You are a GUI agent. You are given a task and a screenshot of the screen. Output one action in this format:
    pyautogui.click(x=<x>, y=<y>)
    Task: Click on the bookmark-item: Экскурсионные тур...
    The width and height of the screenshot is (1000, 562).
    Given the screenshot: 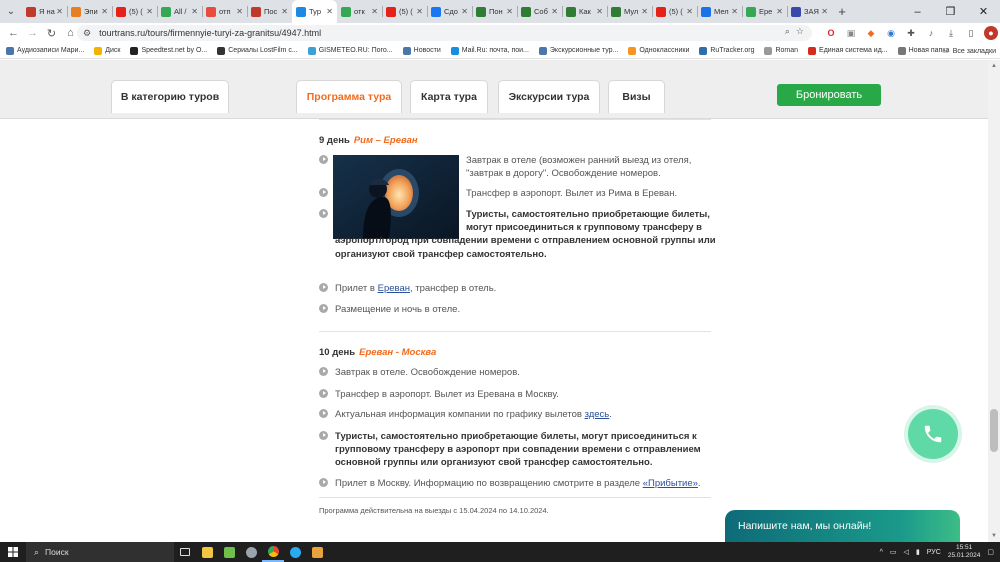 What is the action you would take?
    pyautogui.click(x=578, y=50)
    